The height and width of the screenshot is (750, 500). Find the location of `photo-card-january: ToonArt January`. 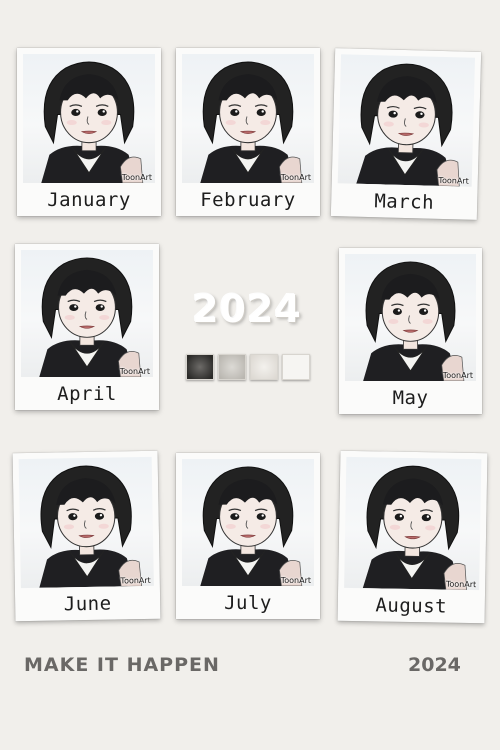

photo-card-january: ToonArt January is located at coordinates (89, 132).